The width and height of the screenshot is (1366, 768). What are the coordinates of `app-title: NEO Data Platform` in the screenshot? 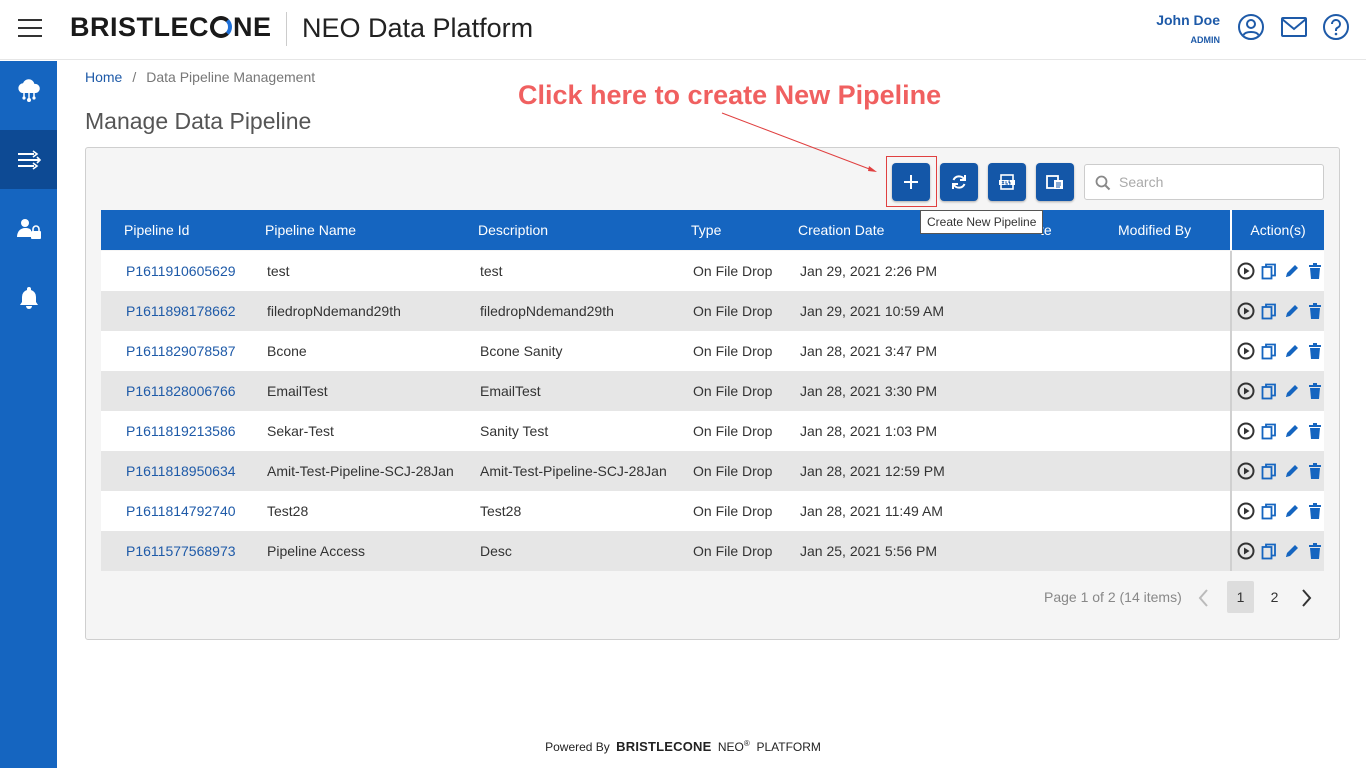 It's located at (418, 28).